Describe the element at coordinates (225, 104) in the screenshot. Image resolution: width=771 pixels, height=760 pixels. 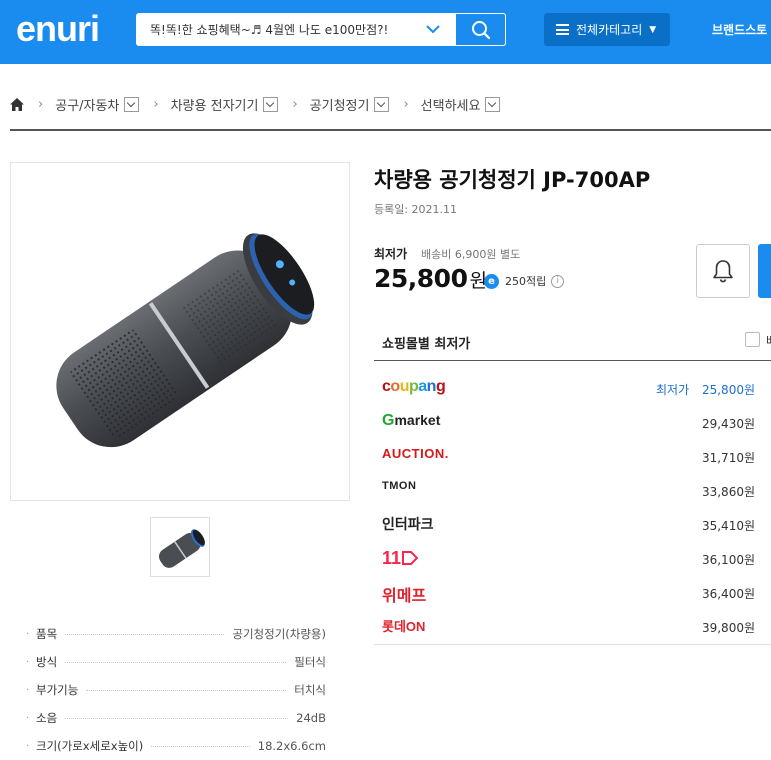
I see `breadcrumb-item: 차량용 전자기기` at that location.